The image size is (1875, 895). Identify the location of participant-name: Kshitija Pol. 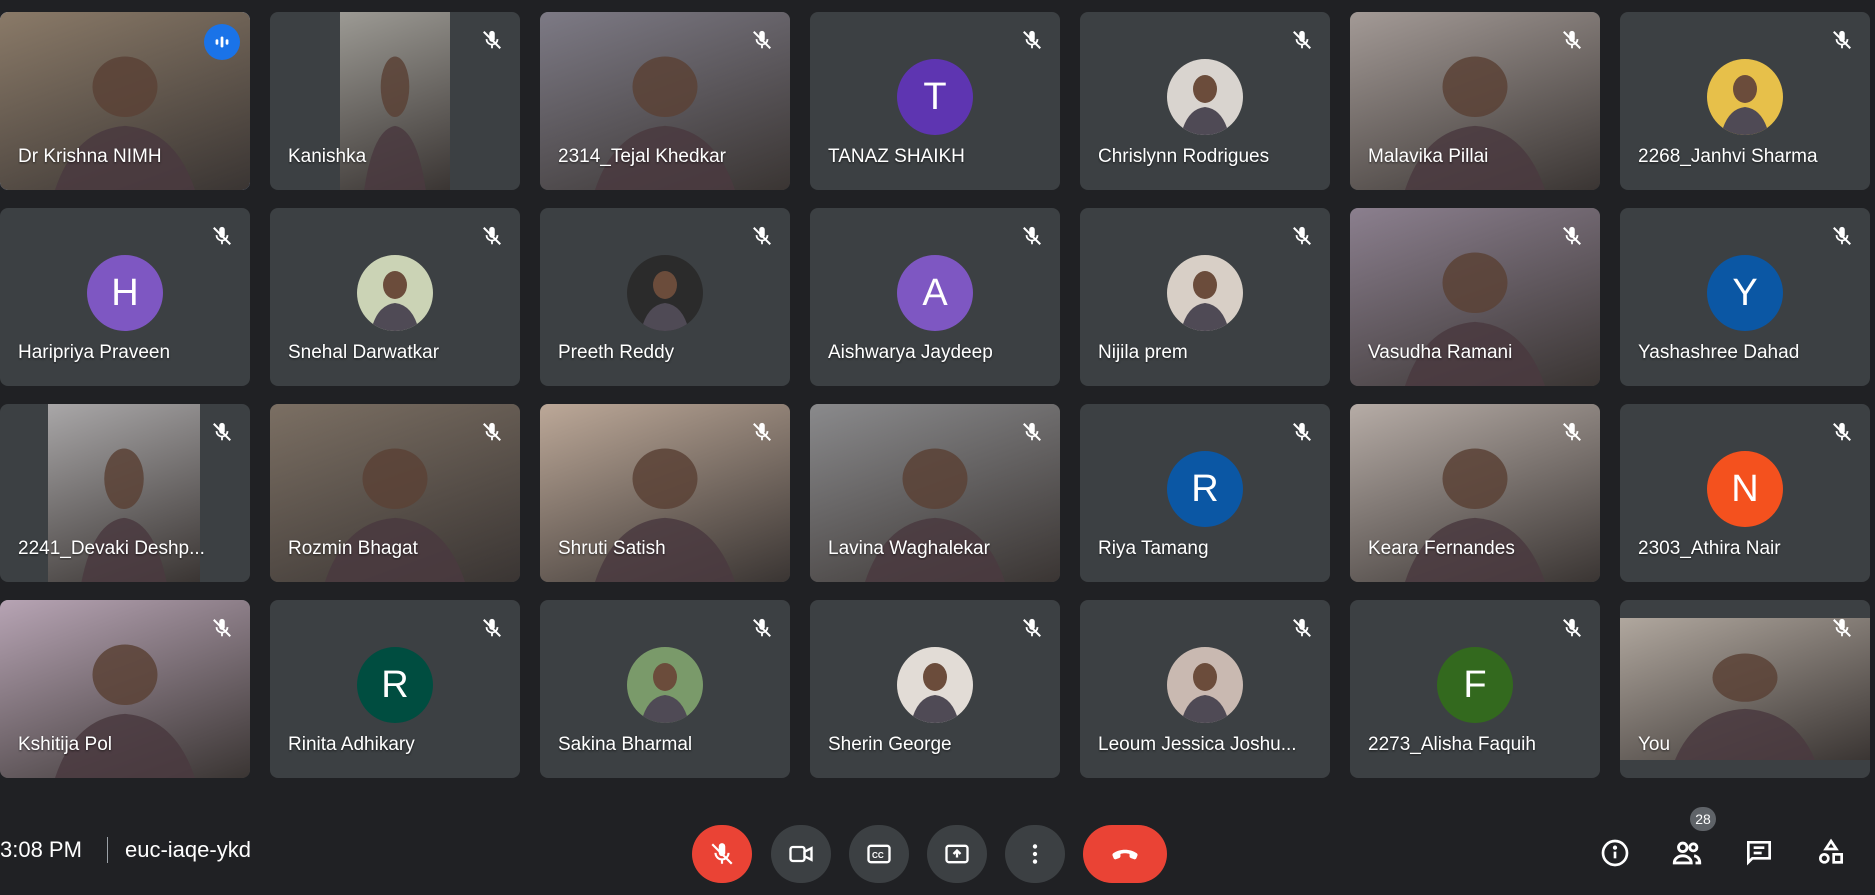
(65, 744).